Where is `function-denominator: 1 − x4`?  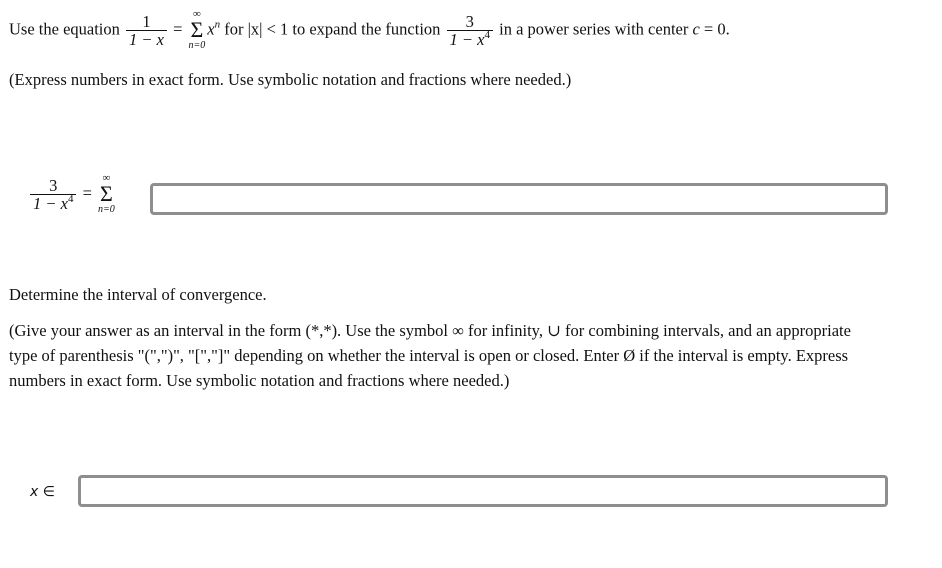
function-denominator: 1 − x4 is located at coordinates (469, 38).